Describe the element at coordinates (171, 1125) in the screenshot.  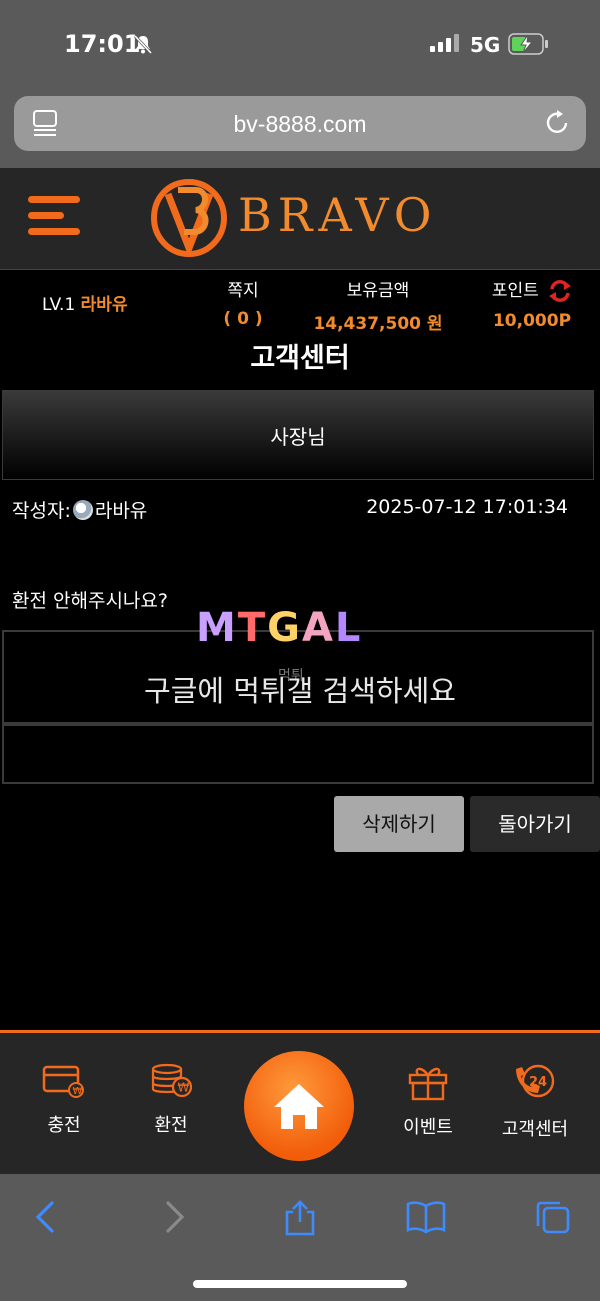
I see `nav-exchange-label: 환전` at that location.